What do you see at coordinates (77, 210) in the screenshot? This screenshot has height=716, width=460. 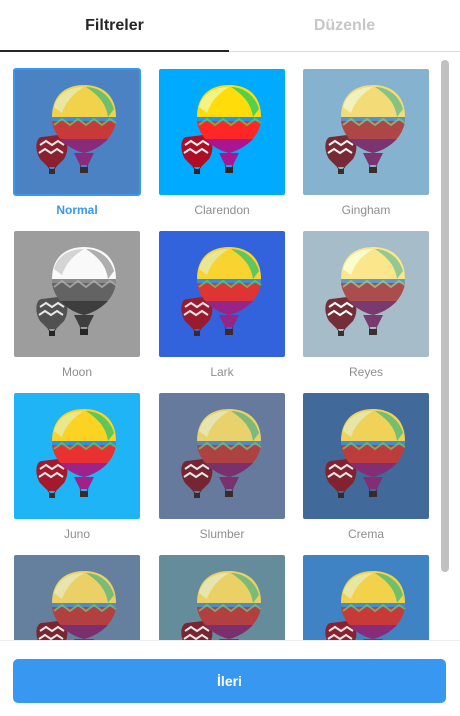 I see `filter-label: Normal` at bounding box center [77, 210].